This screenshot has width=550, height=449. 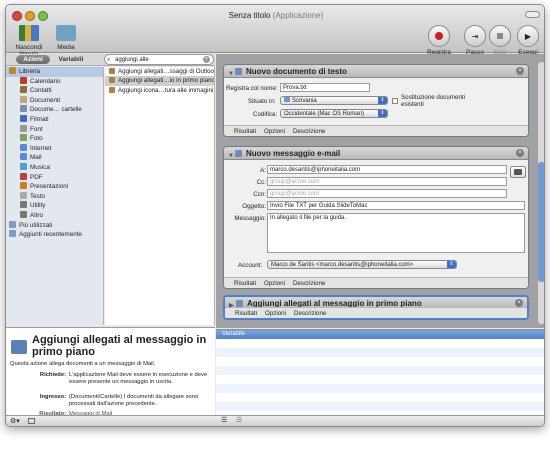 What do you see at coordinates (396, 233) in the screenshot?
I see `message-body-field: In allegato il file per la guida.` at bounding box center [396, 233].